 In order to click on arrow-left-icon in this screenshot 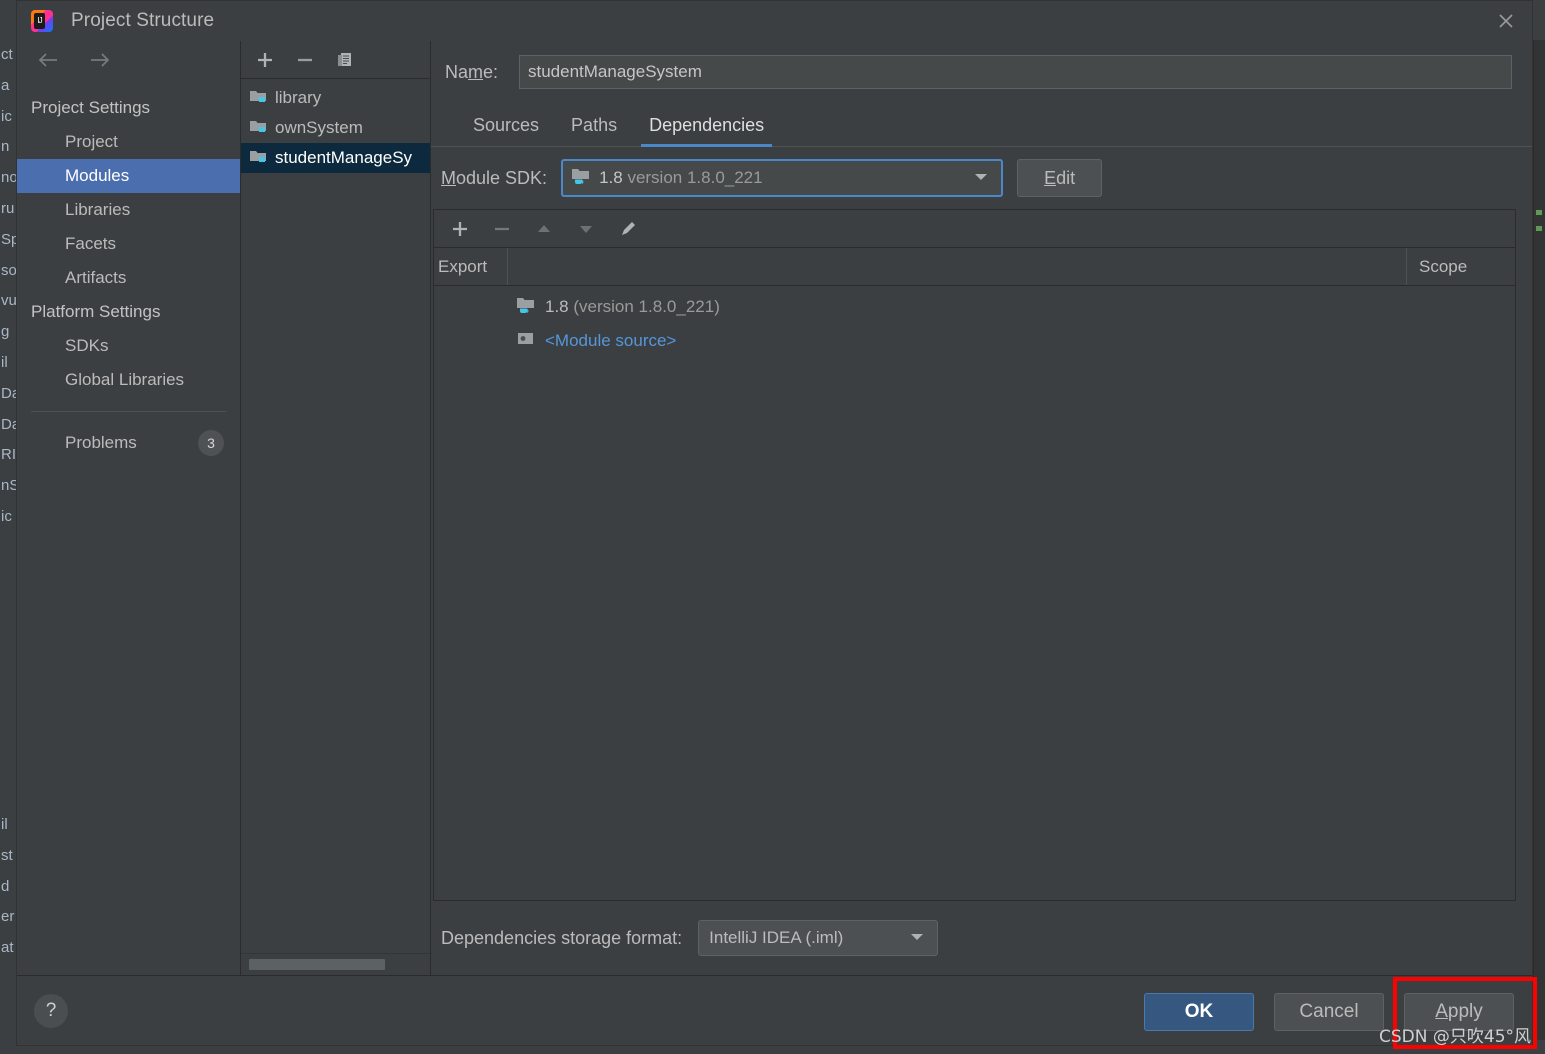, I will do `click(48, 62)`.